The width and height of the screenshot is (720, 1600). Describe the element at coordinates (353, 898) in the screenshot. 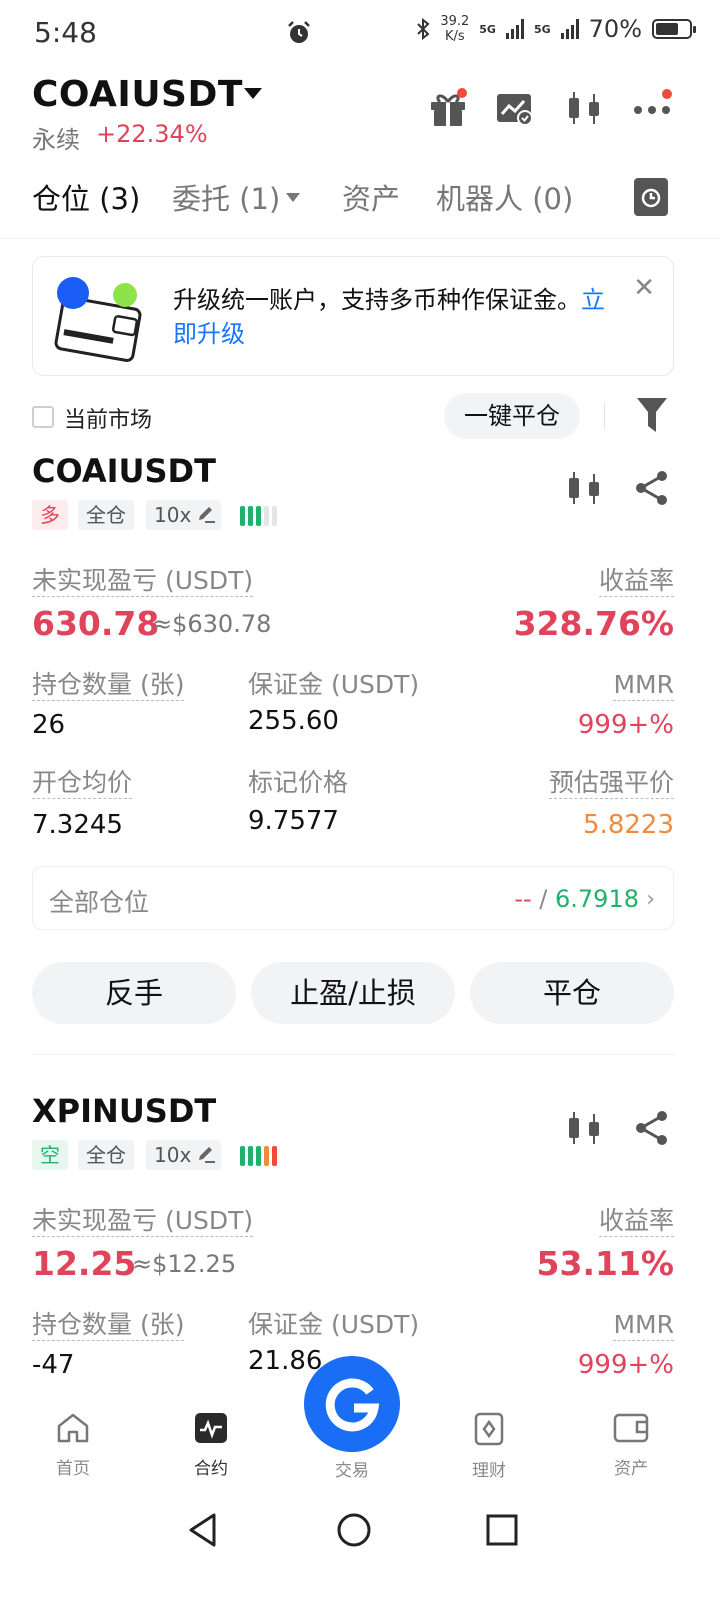

I see `all-positions-summary: 全部仓位 -- / 6.7918 ›` at that location.